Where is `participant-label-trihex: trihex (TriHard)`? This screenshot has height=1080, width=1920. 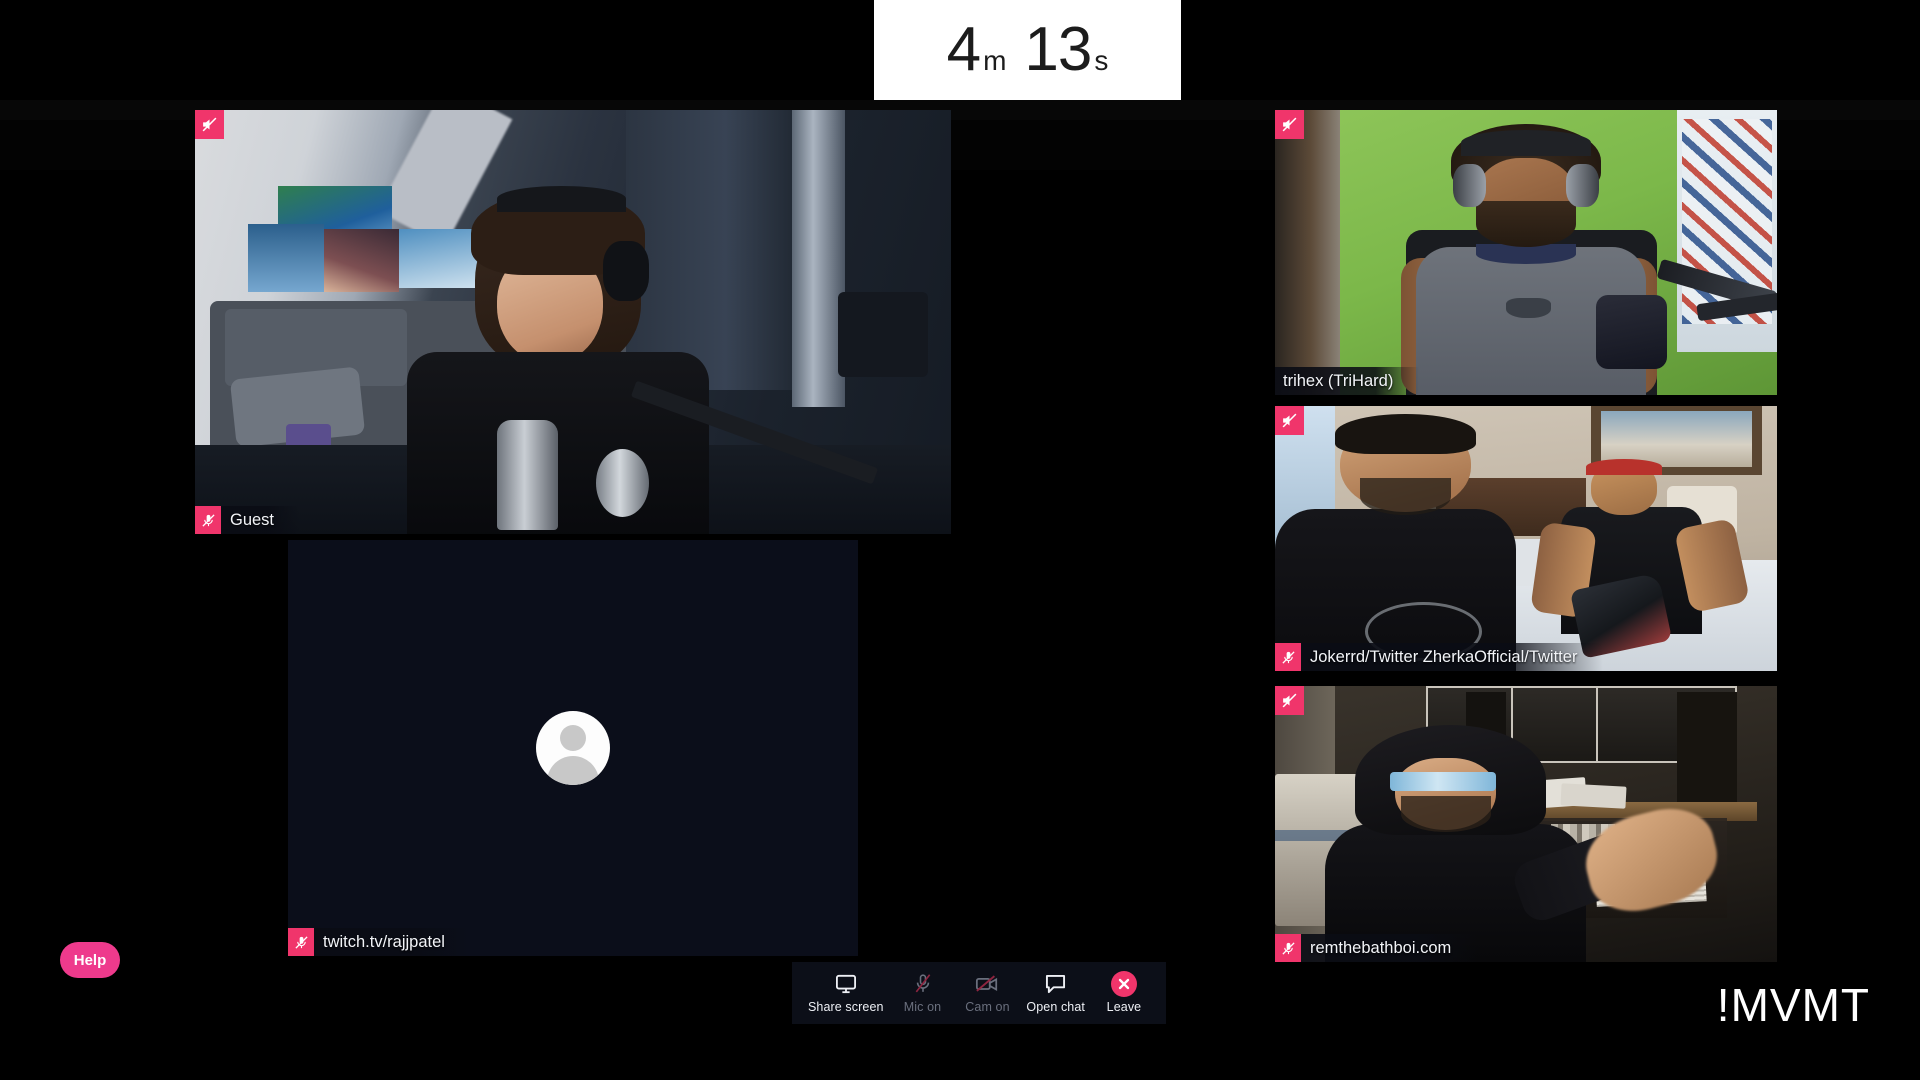 participant-label-trihex: trihex (TriHard) is located at coordinates (1347, 381).